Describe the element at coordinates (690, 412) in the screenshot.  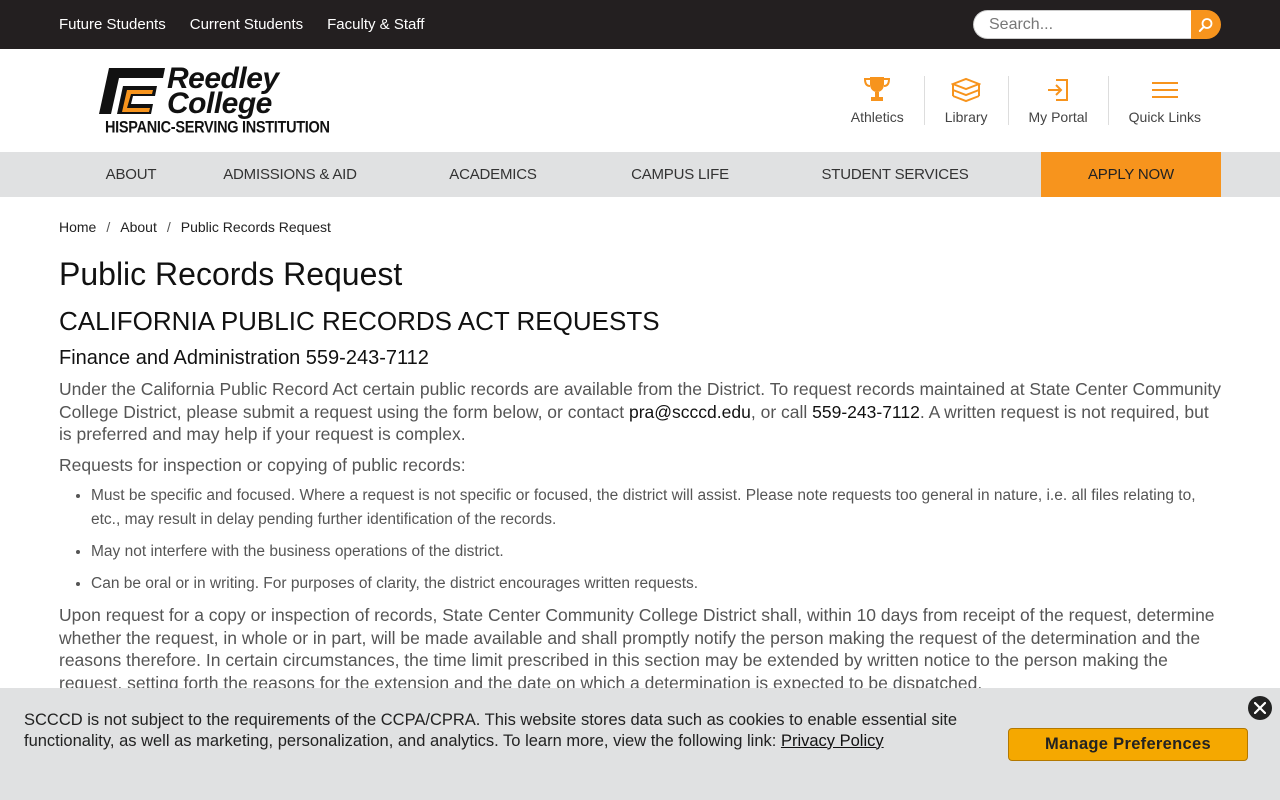
I see `email-link: pra@scccd.edu` at that location.